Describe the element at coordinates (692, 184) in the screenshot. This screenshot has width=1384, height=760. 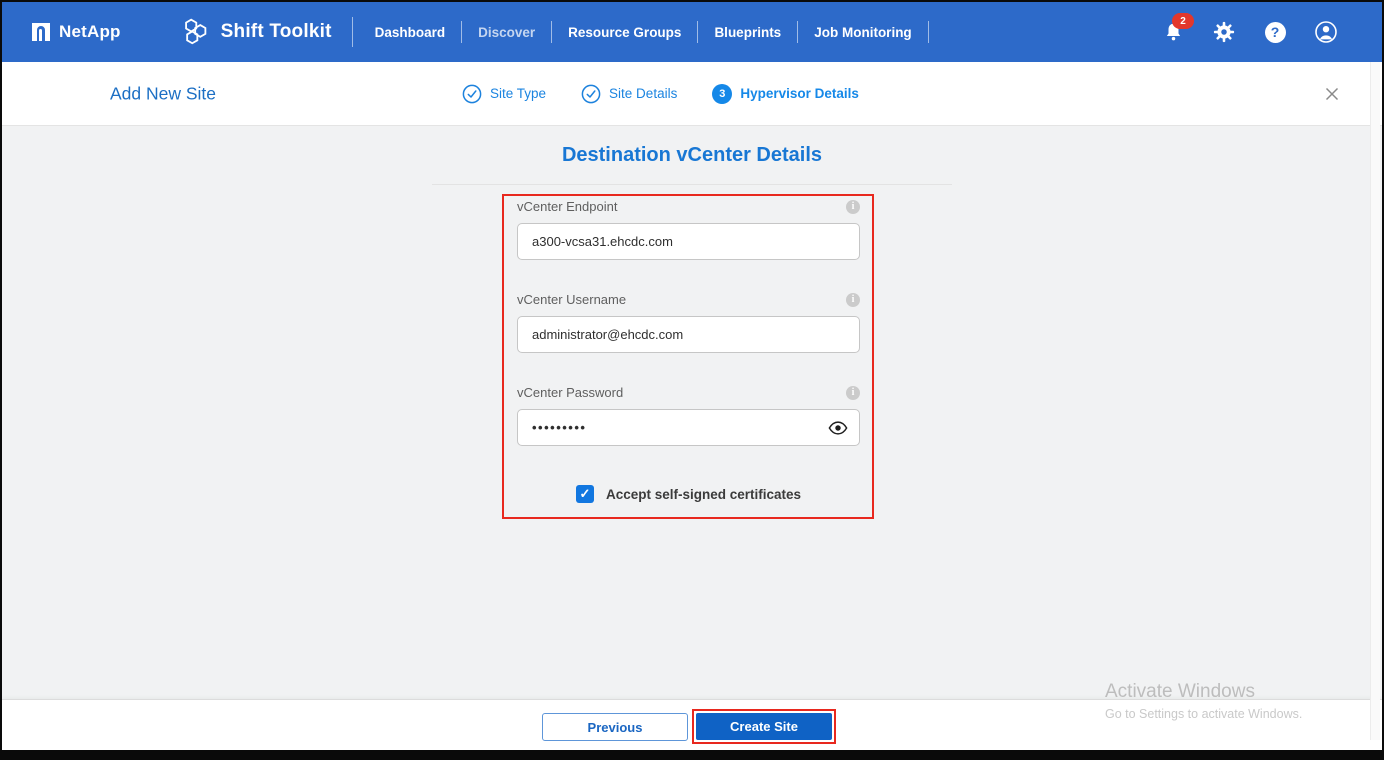
I see `heading-divider` at that location.